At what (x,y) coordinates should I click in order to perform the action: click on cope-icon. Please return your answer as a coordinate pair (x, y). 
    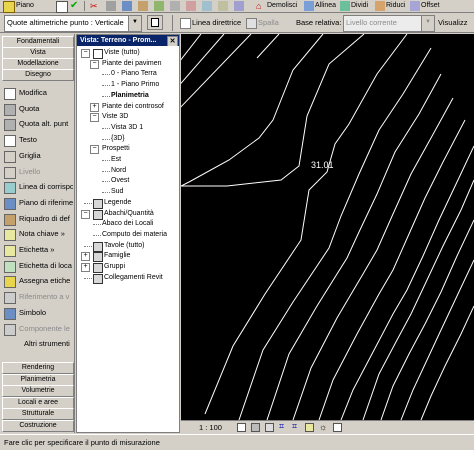
    Looking at the image, I should click on (239, 6).